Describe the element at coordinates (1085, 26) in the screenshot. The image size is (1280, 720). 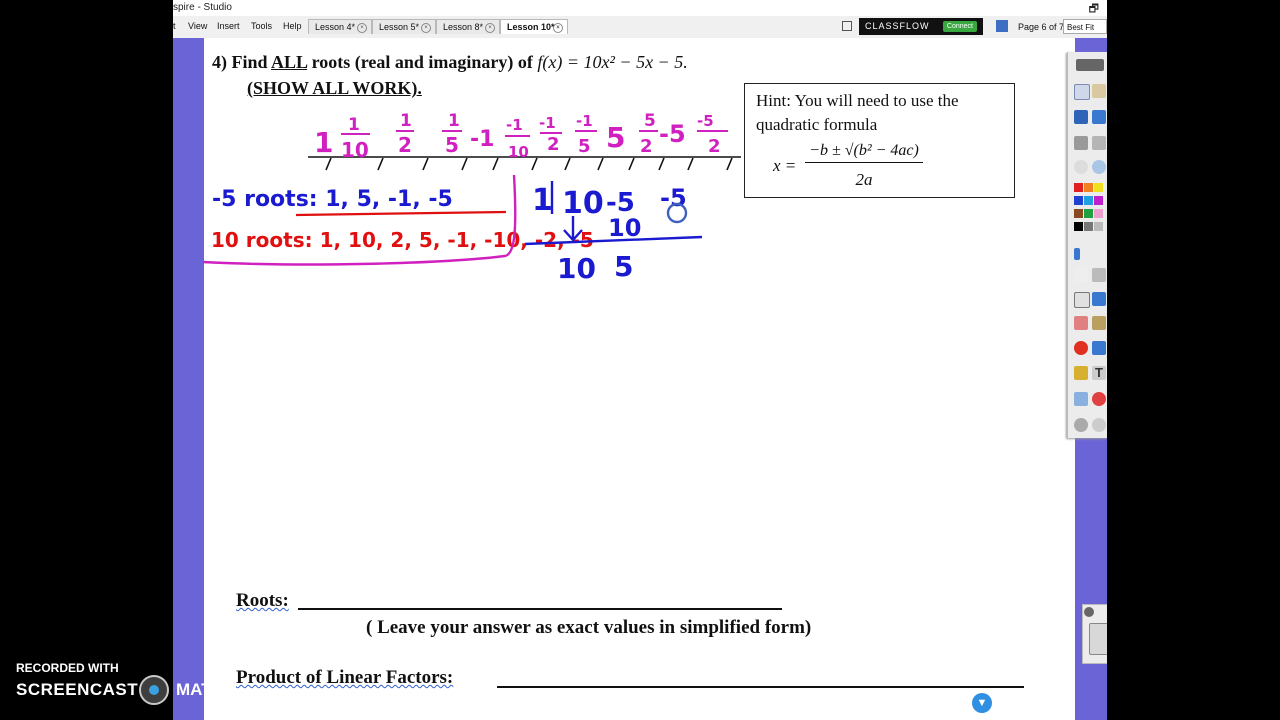
I see `zoom-select: Best Fit` at that location.